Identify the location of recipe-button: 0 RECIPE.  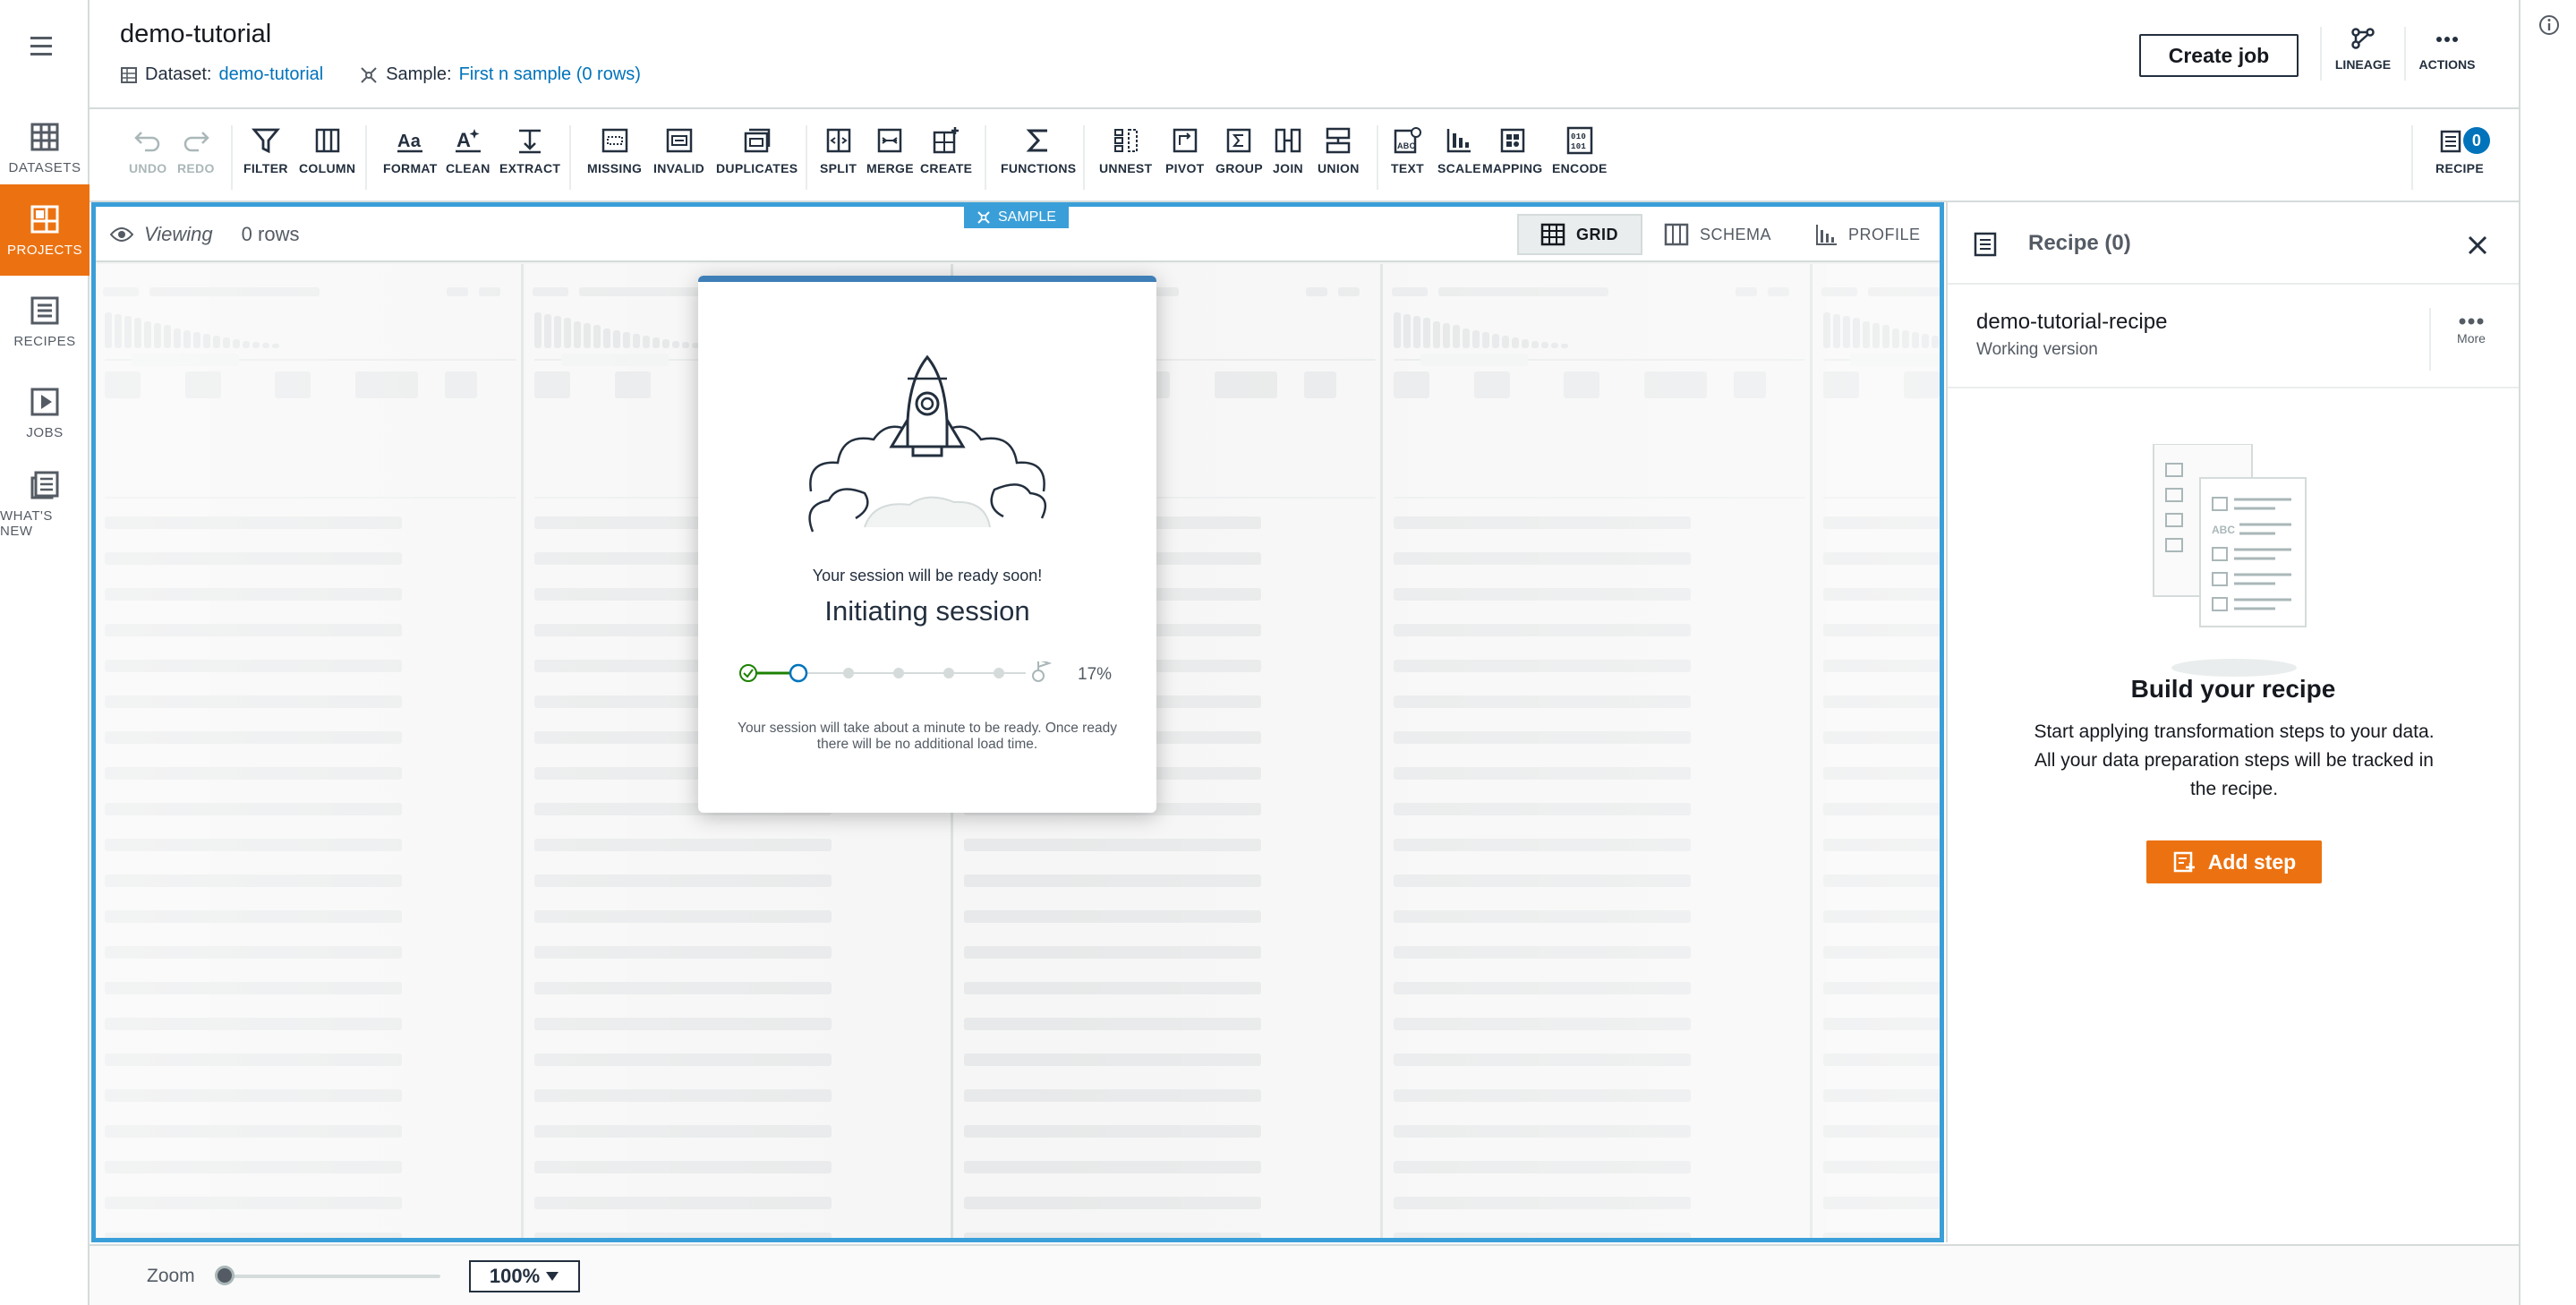
(2459, 150).